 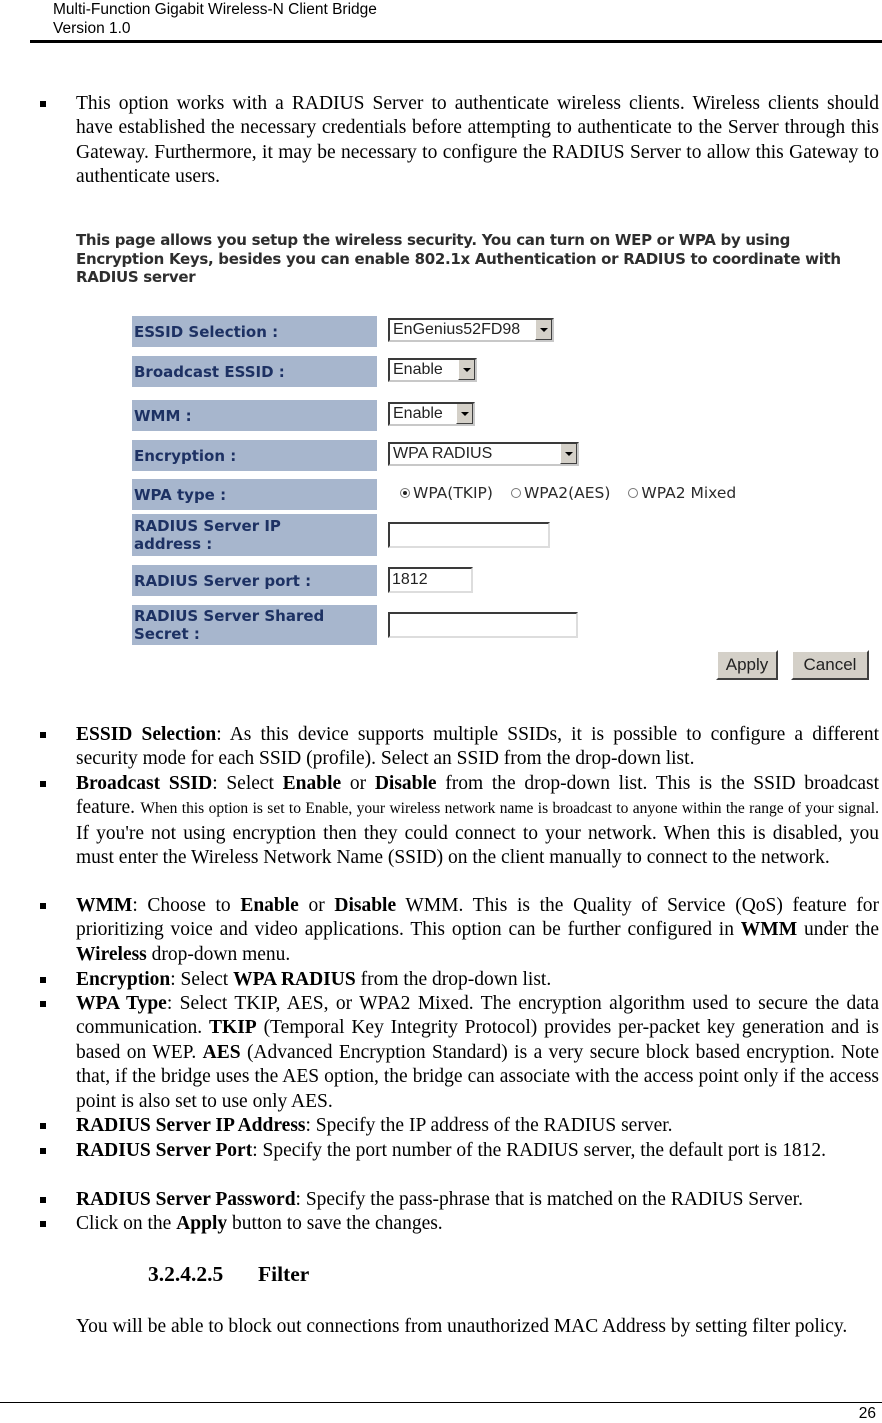 I want to click on bold-text: Wireless, so click(x=111, y=954).